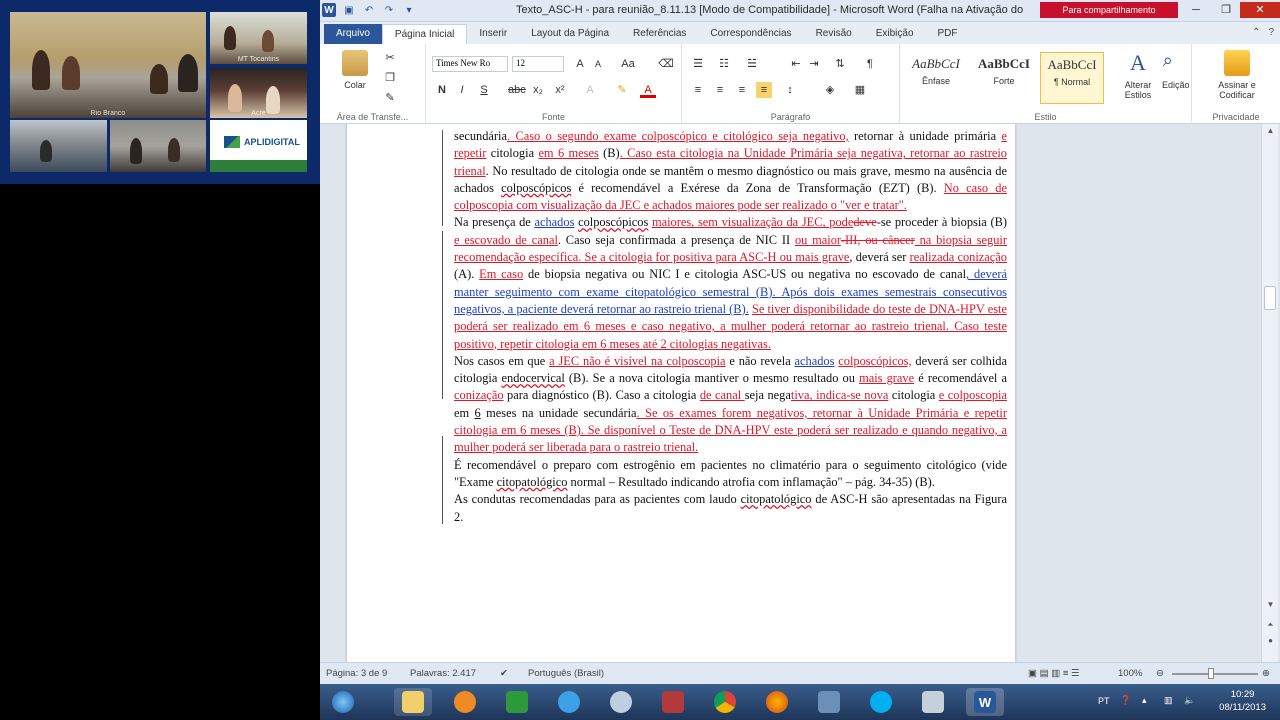 This screenshot has height=720, width=1280. I want to click on start-button, so click(343, 702).